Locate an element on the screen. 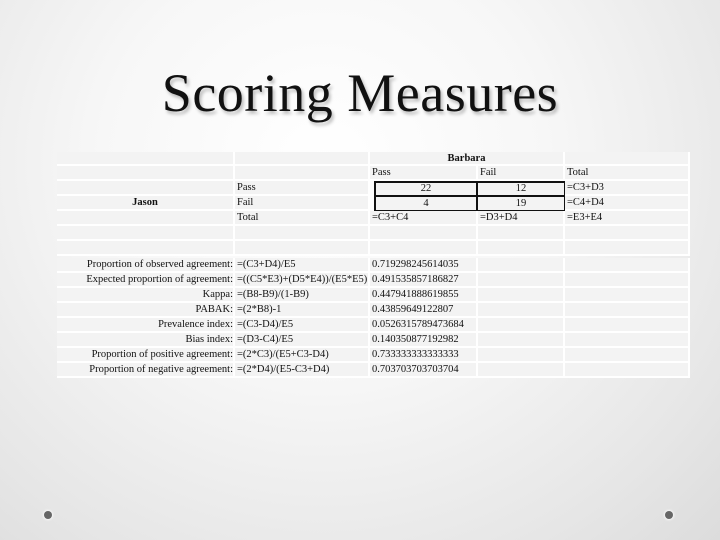  cell-a3 is located at coordinates (146, 188).